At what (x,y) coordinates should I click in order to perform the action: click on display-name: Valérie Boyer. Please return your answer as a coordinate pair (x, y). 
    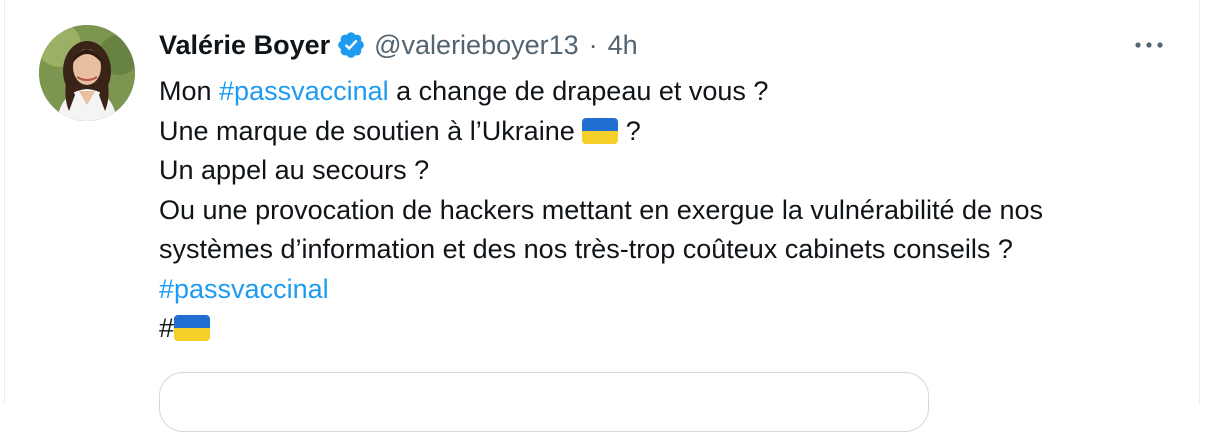
    Looking at the image, I should click on (244, 45).